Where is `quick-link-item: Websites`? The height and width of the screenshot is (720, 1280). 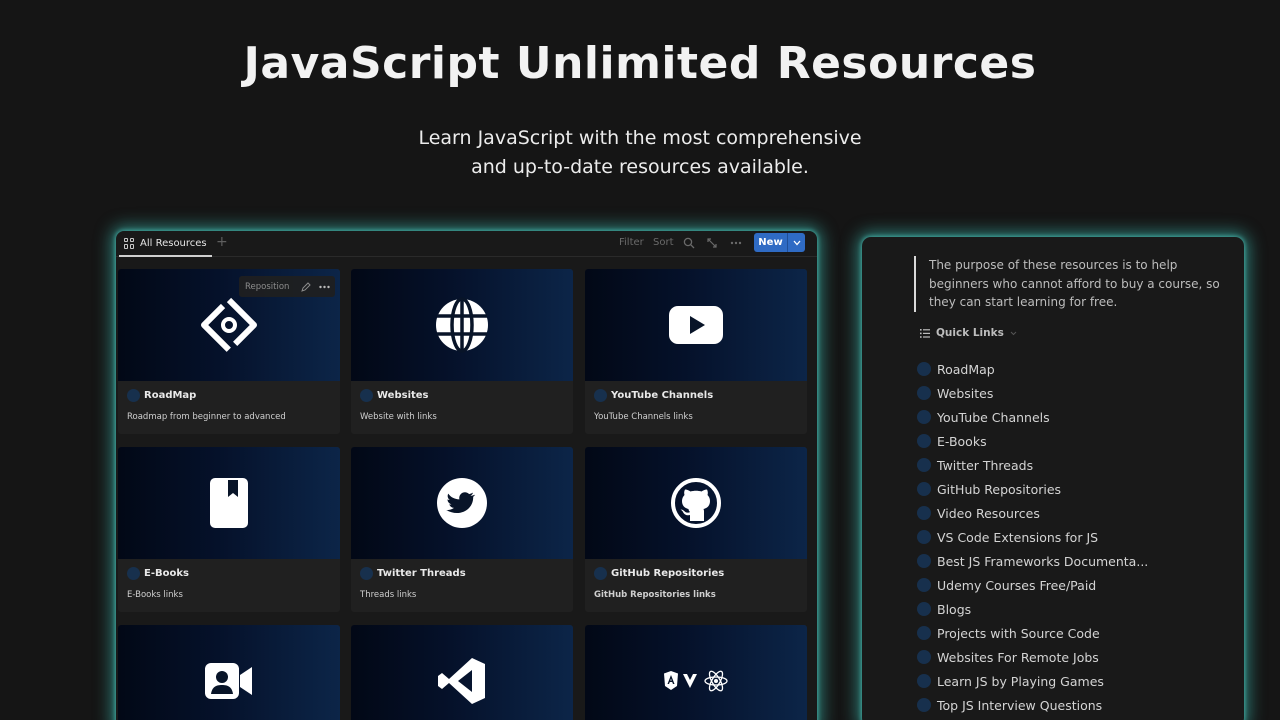
quick-link-item: Websites is located at coordinates (1077, 393).